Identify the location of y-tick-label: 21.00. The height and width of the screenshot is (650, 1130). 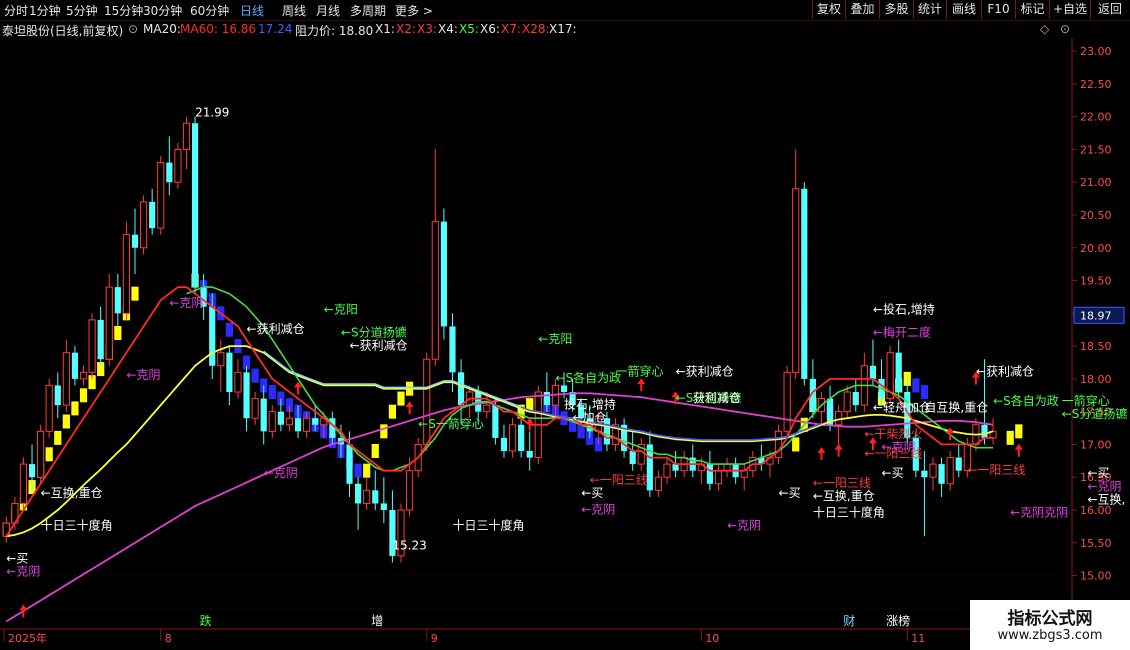
(1096, 182).